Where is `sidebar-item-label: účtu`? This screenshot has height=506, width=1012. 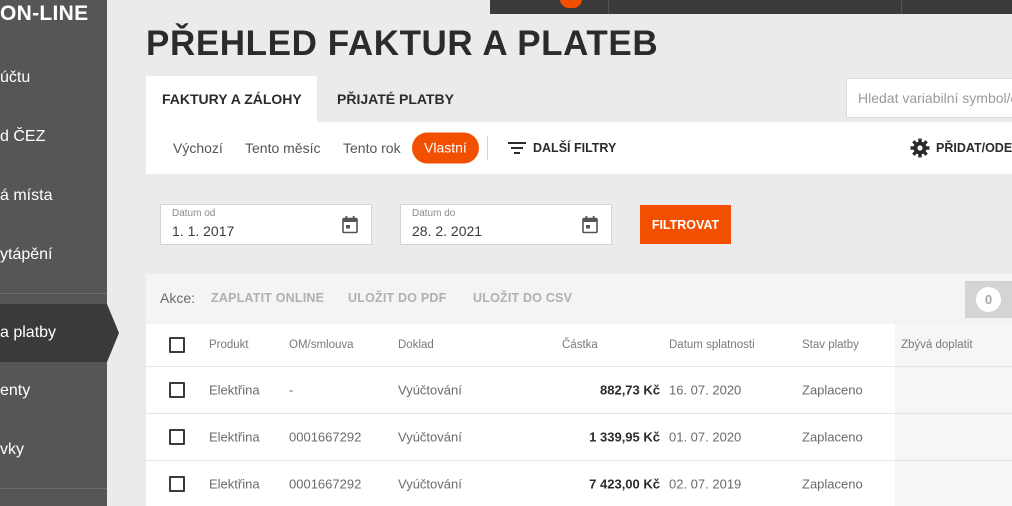 sidebar-item-label: účtu is located at coordinates (15, 77).